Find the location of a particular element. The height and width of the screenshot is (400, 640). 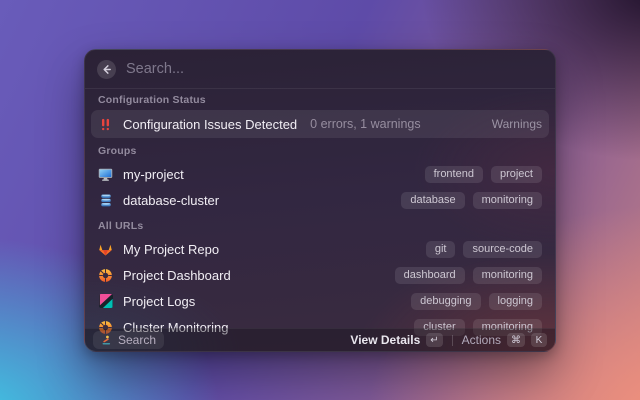

item-subtitle: 0 errors, 1 warnings is located at coordinates (365, 124).